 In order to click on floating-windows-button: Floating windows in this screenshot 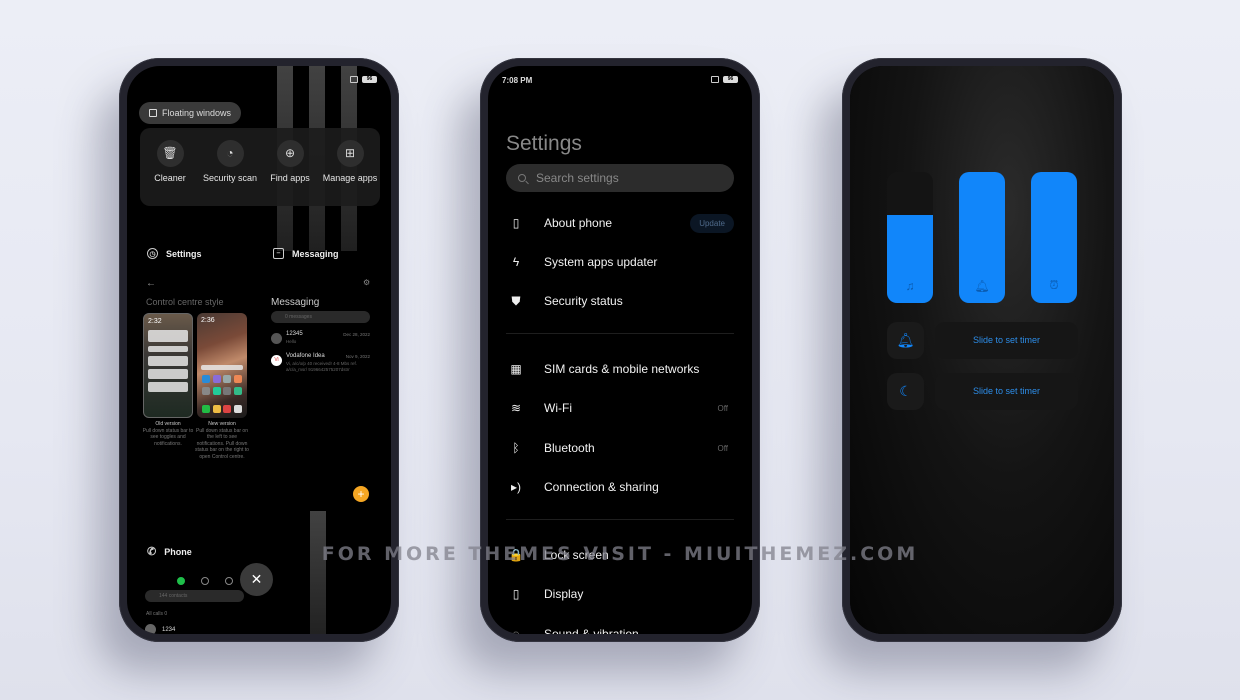, I will do `click(190, 113)`.